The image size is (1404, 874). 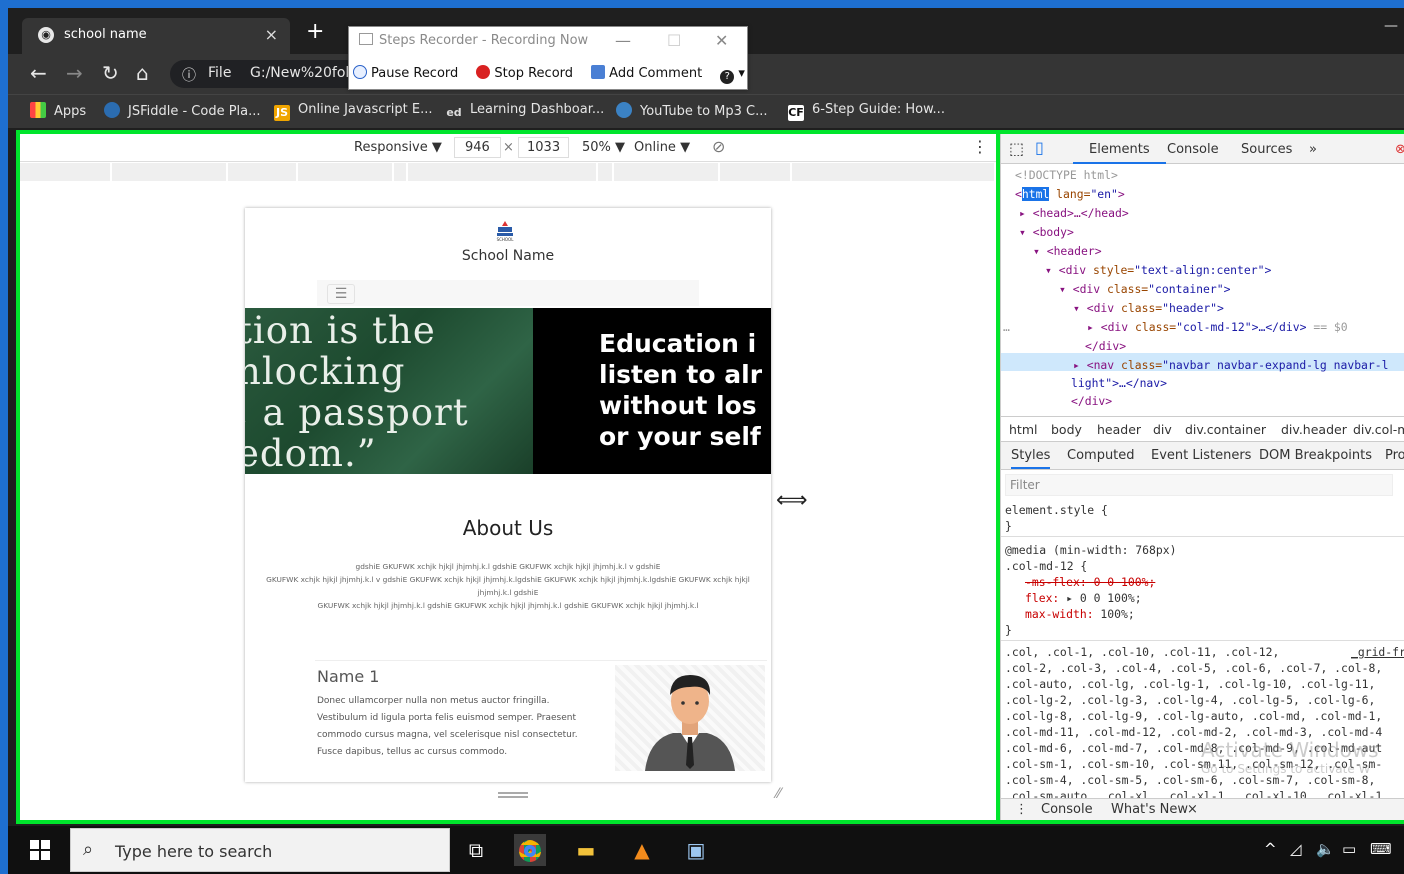 What do you see at coordinates (1148, 308) in the screenshot?
I see `dom-div-header: ▾ <div class="header">` at bounding box center [1148, 308].